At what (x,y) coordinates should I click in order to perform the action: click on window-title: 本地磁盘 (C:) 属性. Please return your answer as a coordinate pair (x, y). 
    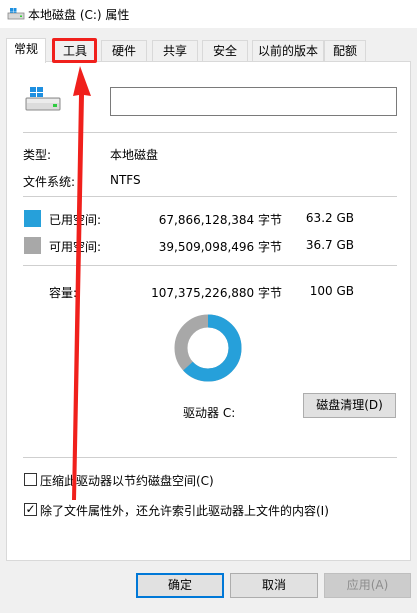
    Looking at the image, I should click on (79, 15).